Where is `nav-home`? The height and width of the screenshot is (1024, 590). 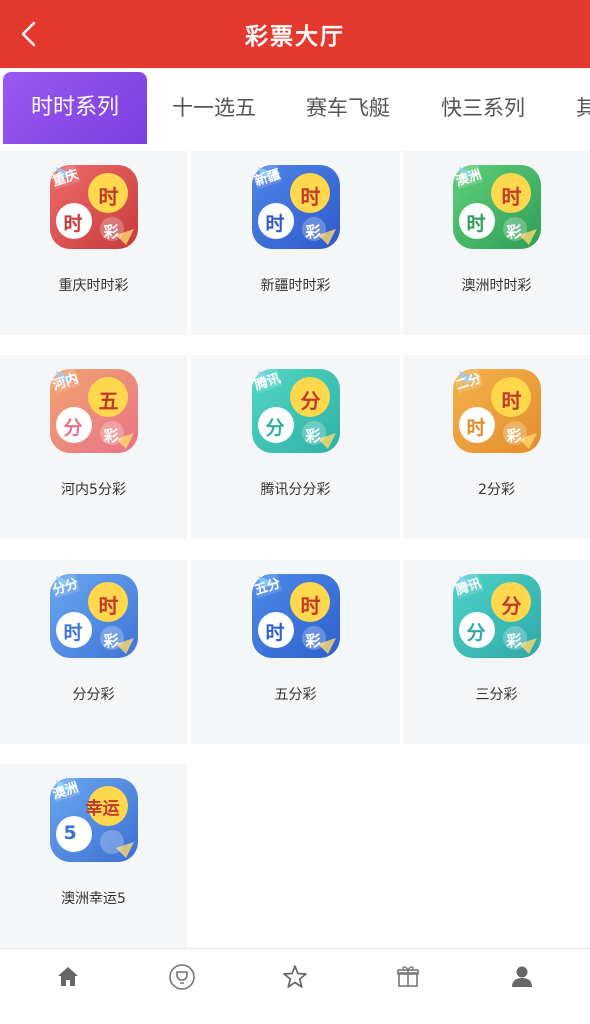
nav-home is located at coordinates (68, 985).